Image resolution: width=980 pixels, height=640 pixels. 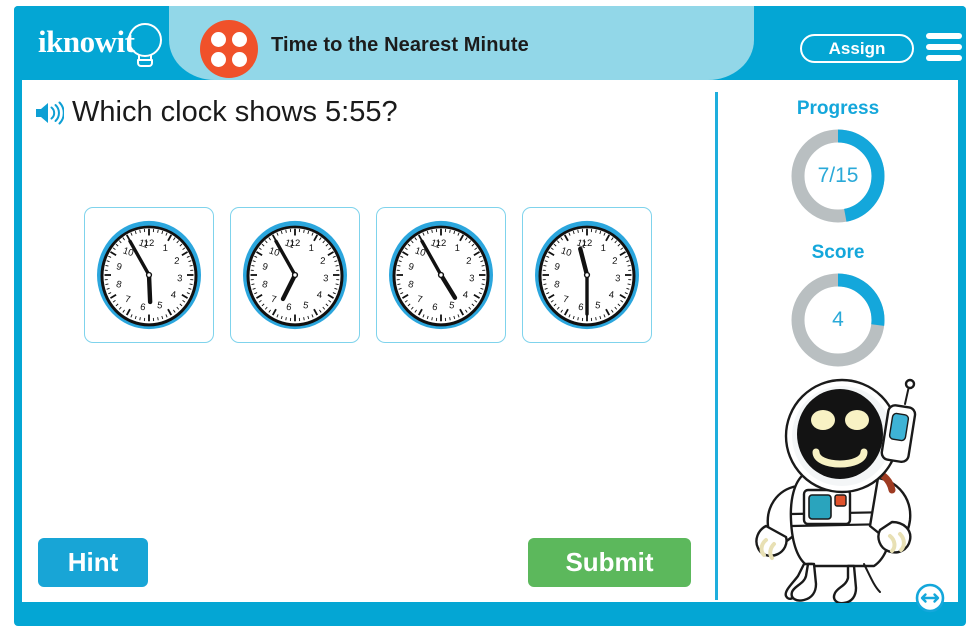 I want to click on answer-choice-c: 12 1 2 3 4 5 6 7 8 9 10 11, so click(x=441, y=275).